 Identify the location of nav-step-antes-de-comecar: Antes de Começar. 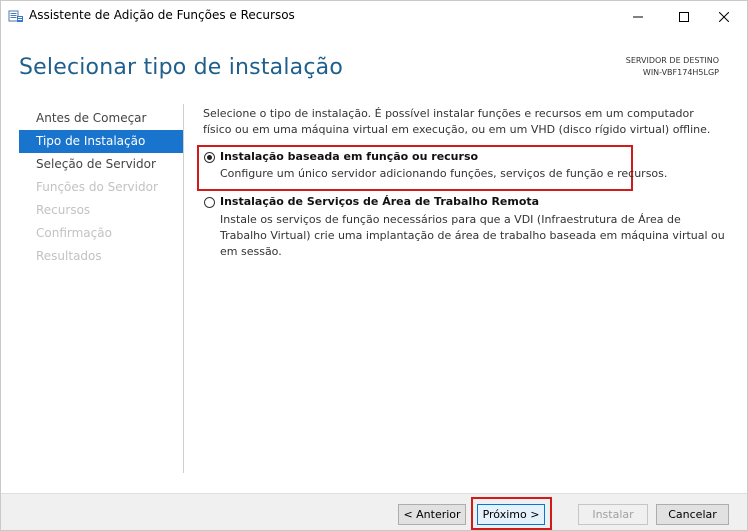
(101, 118).